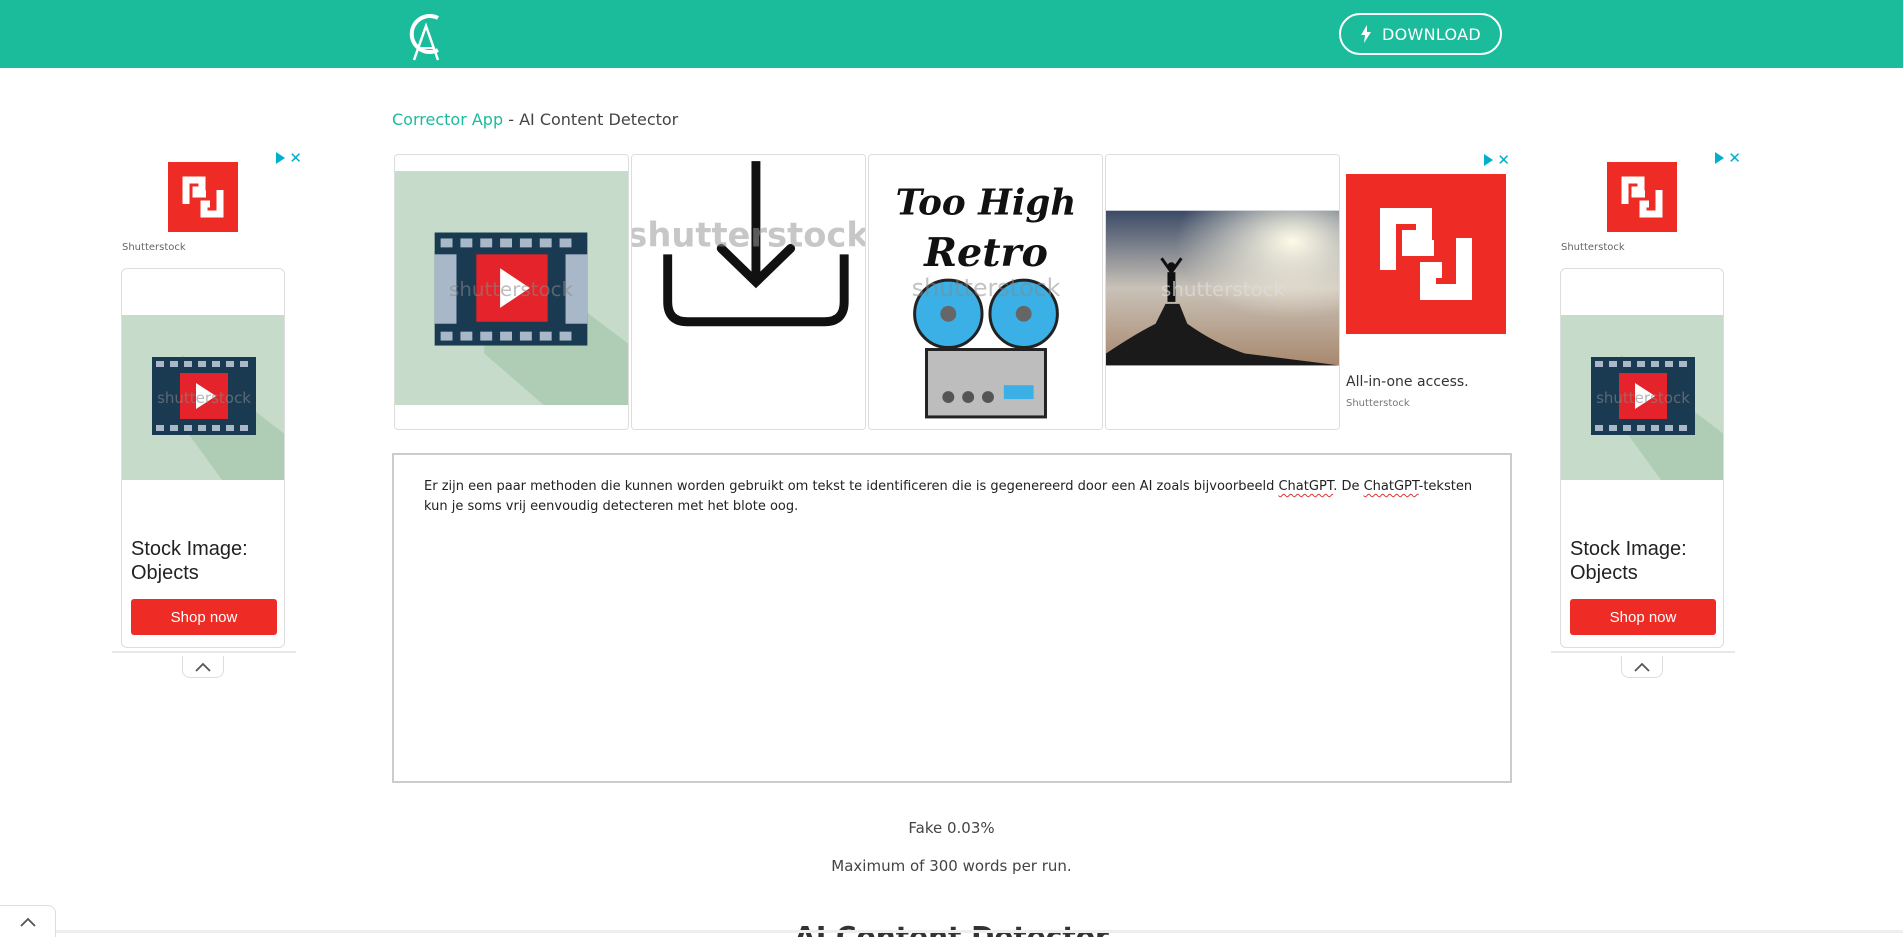 The width and height of the screenshot is (1903, 937). I want to click on ad-tile-download-icon: shutterstock, so click(748, 292).